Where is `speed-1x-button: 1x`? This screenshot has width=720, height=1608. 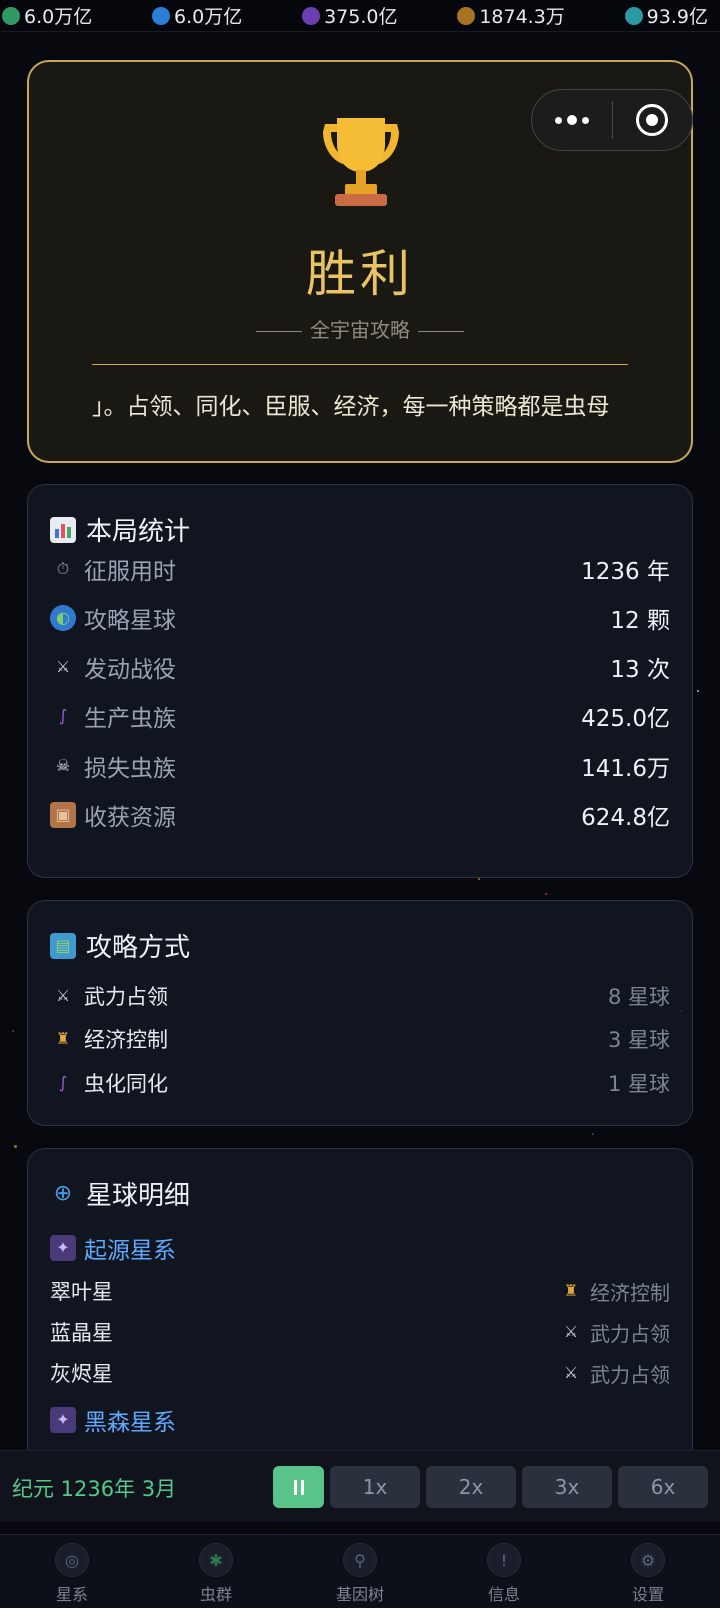 speed-1x-button: 1x is located at coordinates (375, 1487).